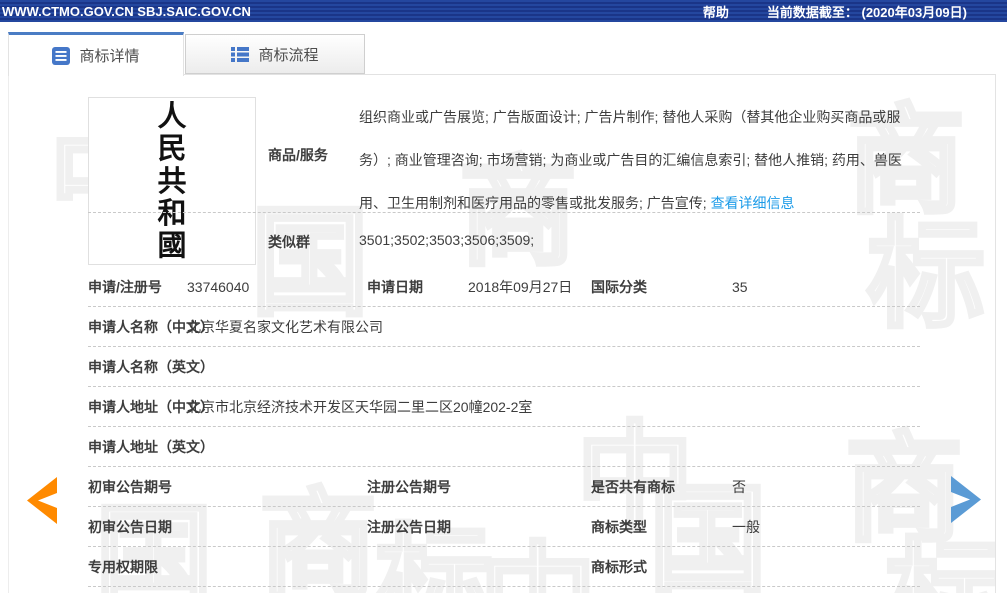 The image size is (1007, 593). I want to click on view-detail-link: 查看详细信息, so click(753, 203).